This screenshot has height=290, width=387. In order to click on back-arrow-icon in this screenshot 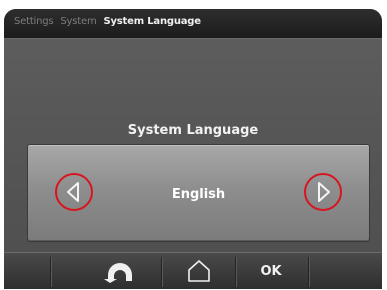, I will do `click(118, 273)`.